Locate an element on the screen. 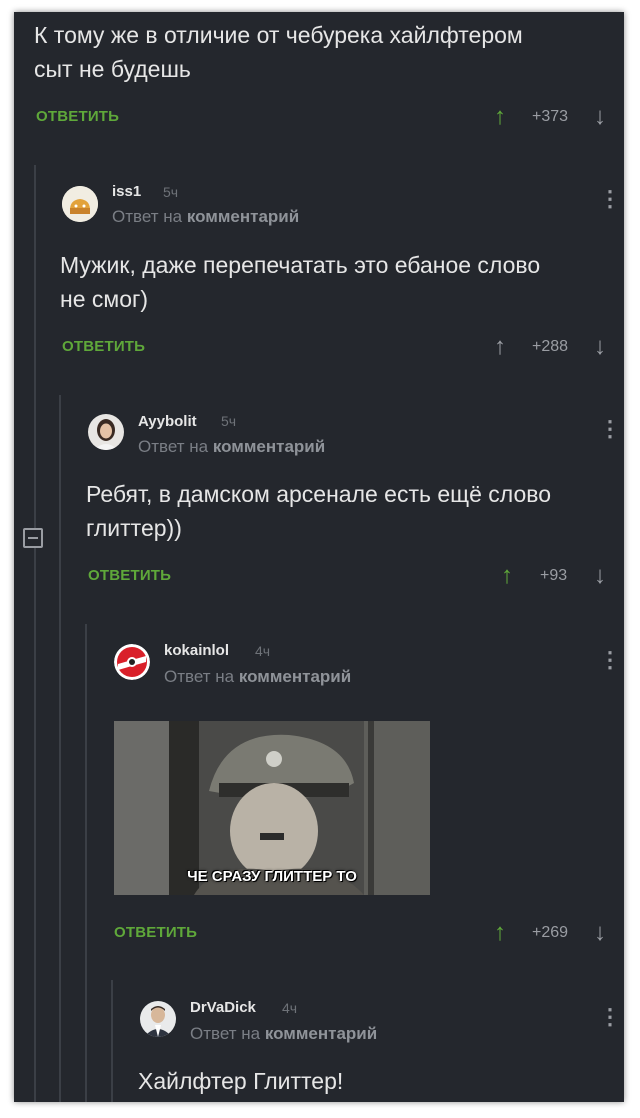 Image resolution: width=640 pixels, height=1118 pixels. username: DrVaDick is located at coordinates (223, 1007).